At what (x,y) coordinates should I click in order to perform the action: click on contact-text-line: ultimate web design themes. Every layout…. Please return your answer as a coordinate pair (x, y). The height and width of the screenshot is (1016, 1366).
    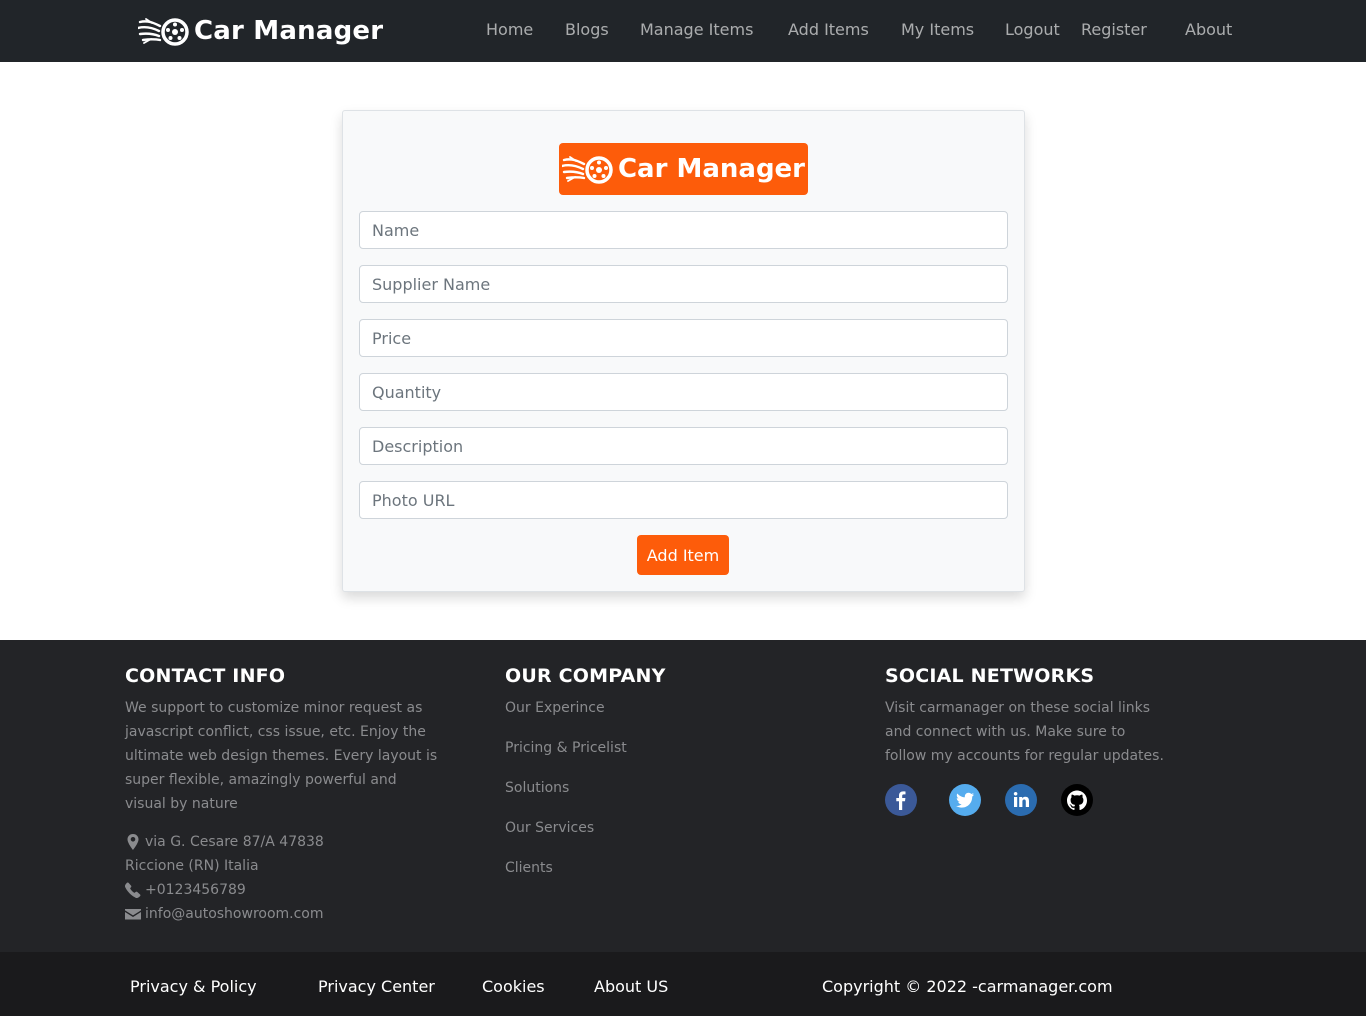
    Looking at the image, I should click on (281, 756).